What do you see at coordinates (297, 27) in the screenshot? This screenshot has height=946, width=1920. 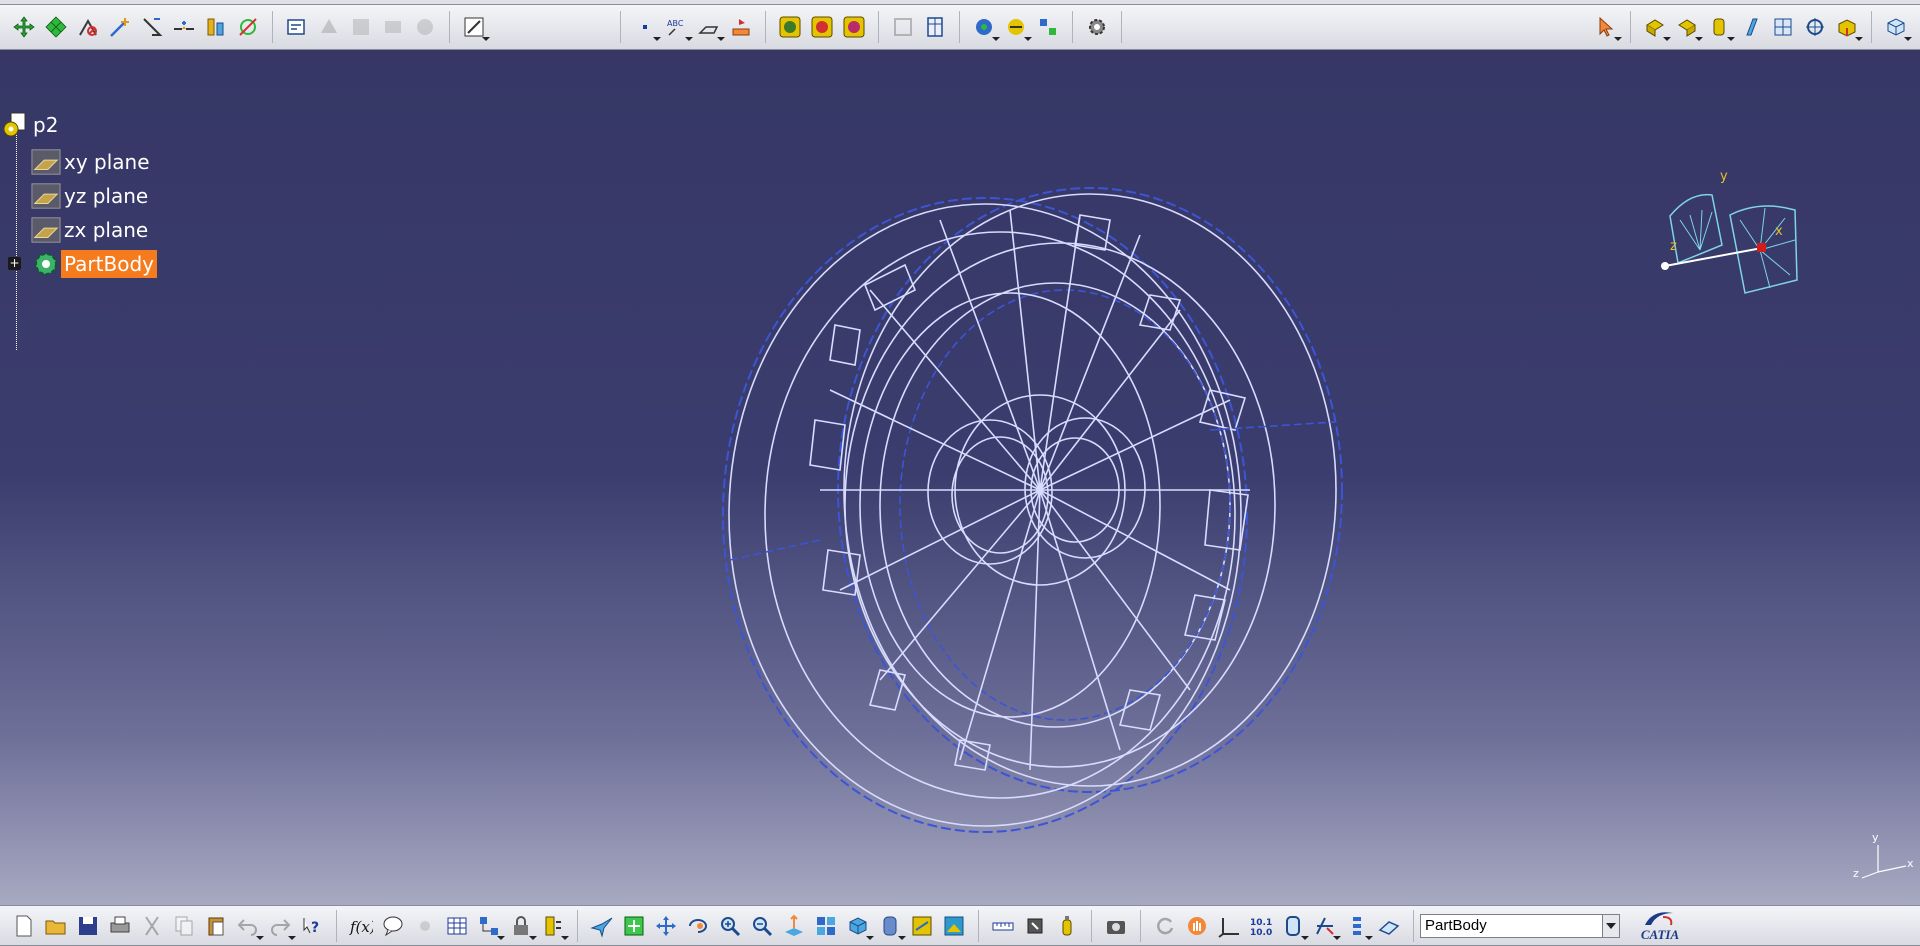 I see `sketch-analysis-icon` at bounding box center [297, 27].